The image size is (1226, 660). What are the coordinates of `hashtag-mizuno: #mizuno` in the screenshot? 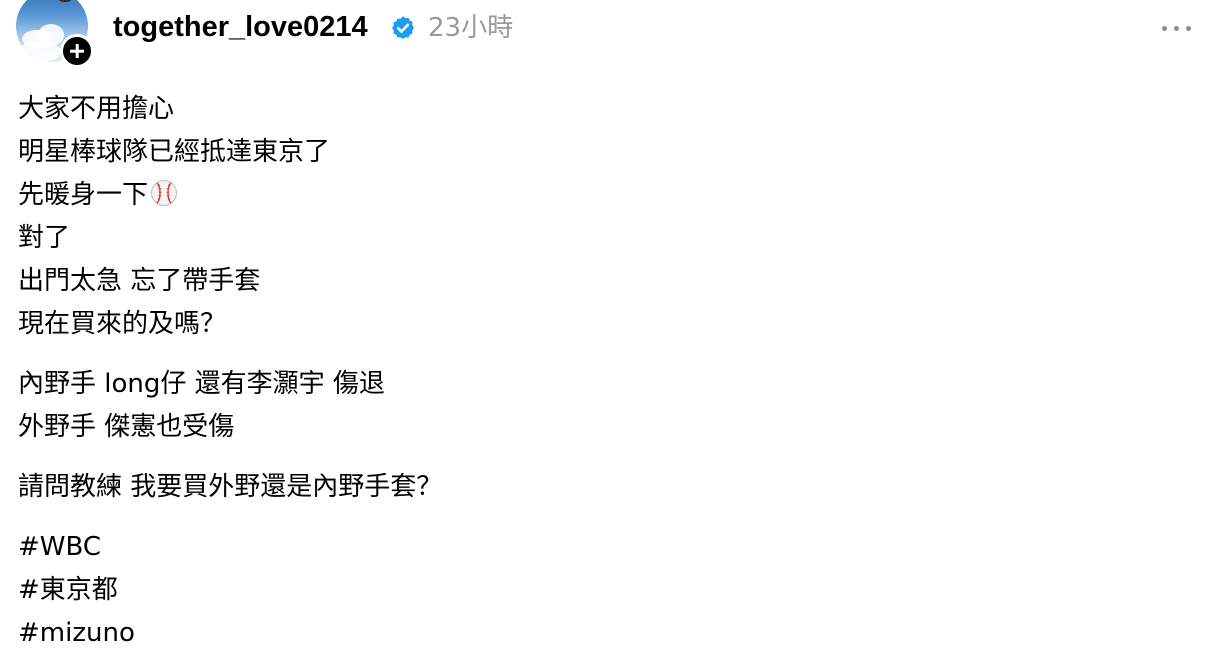 It's located at (608, 633).